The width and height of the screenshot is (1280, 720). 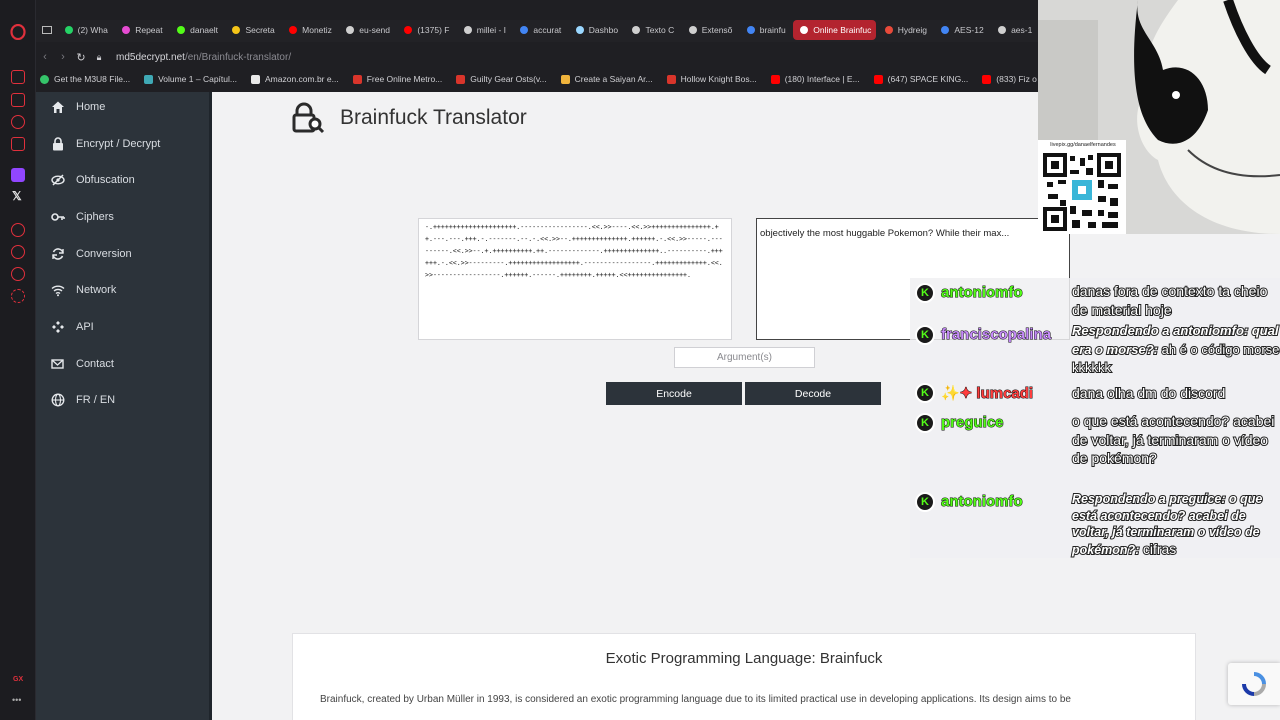 I want to click on browser-tab: brainfu, so click(x=766, y=30).